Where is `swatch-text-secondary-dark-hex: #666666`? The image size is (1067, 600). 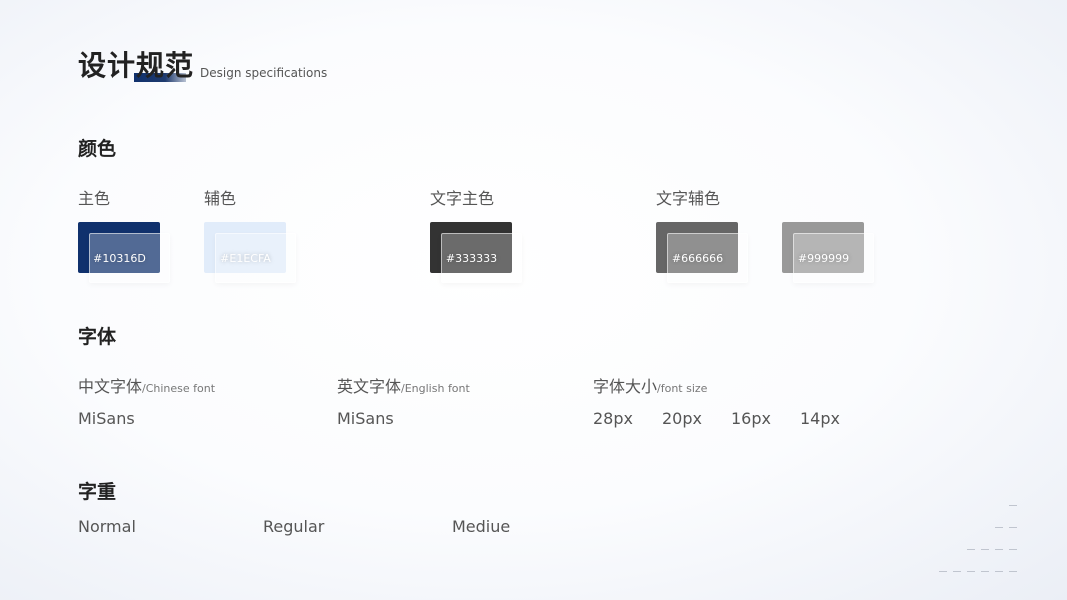 swatch-text-secondary-dark-hex: #666666 is located at coordinates (697, 258).